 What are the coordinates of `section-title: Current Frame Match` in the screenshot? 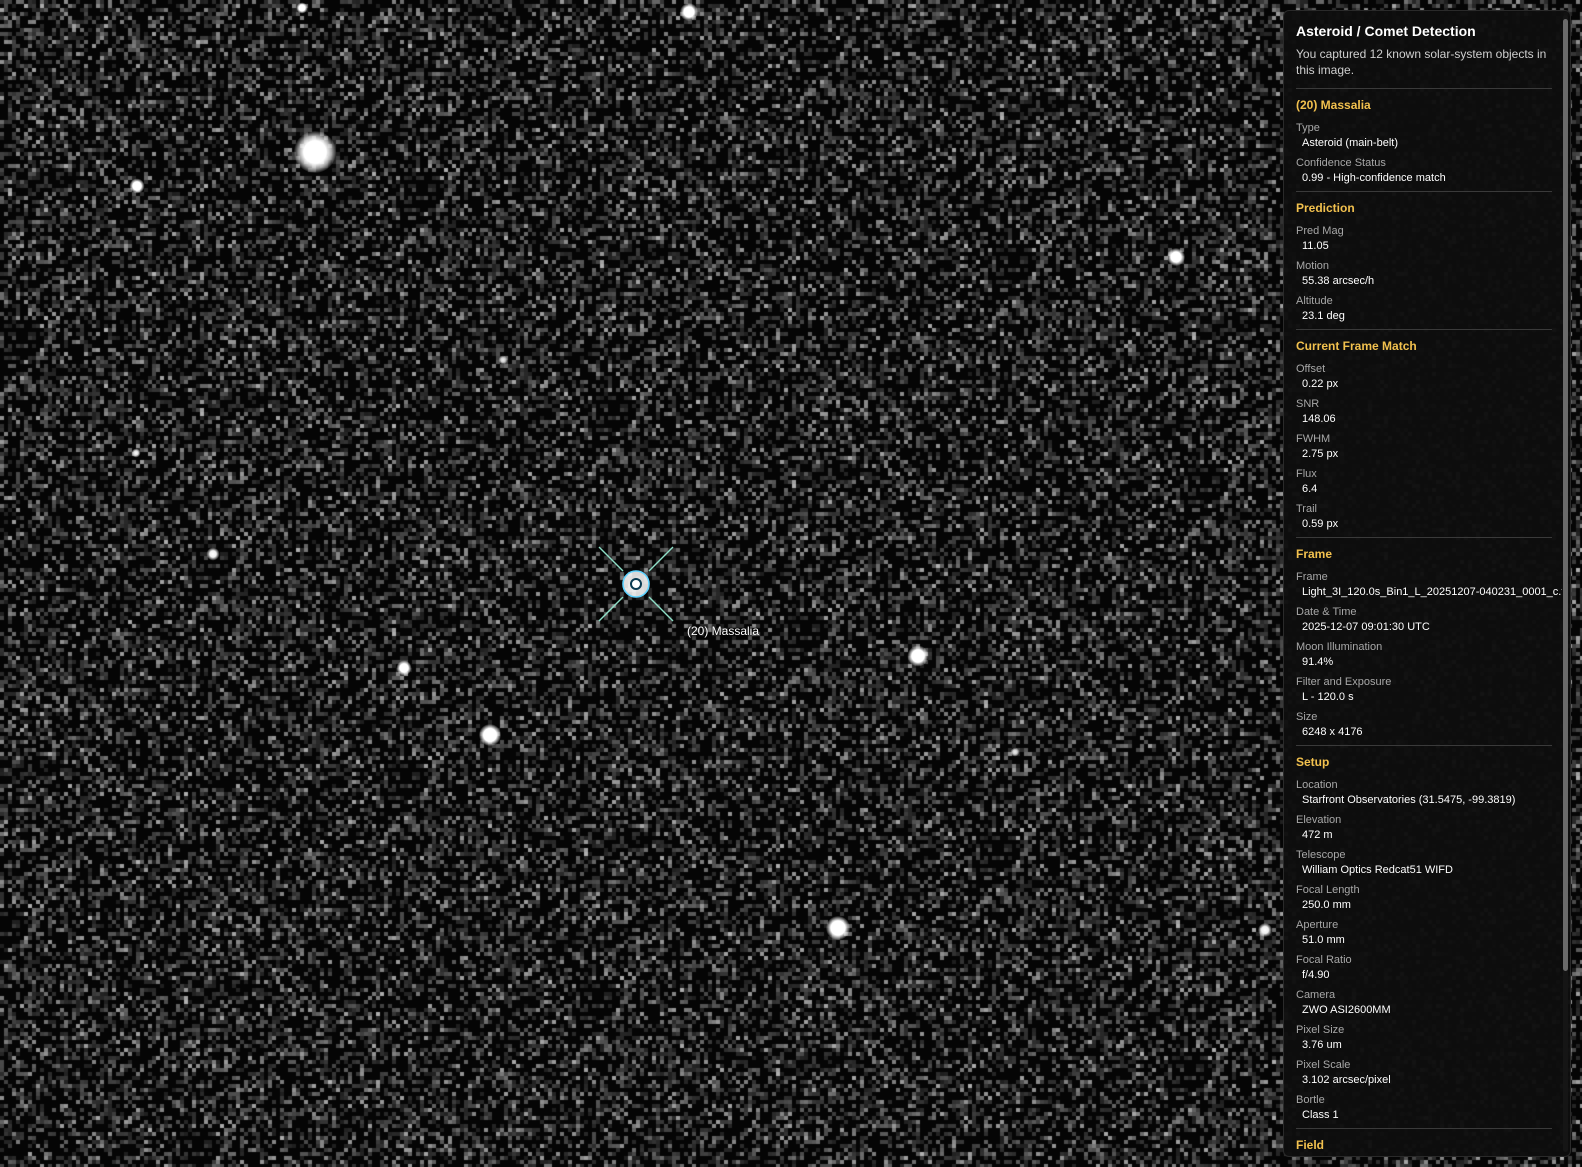 It's located at (1356, 346).